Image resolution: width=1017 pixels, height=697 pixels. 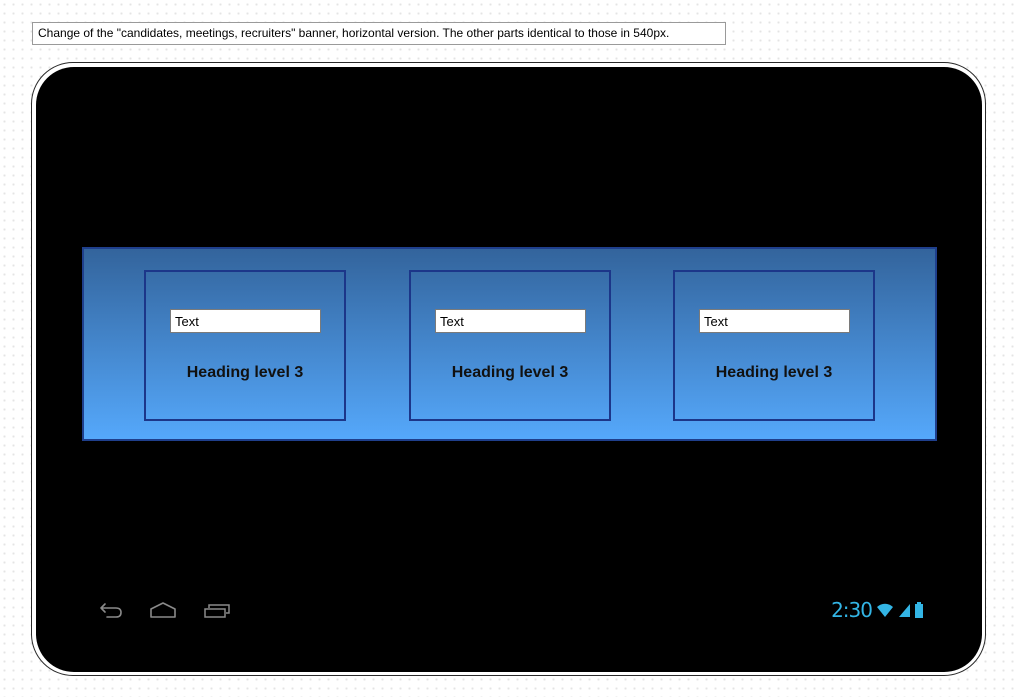 What do you see at coordinates (245, 345) in the screenshot?
I see `banner-card-1: Heading level 3` at bounding box center [245, 345].